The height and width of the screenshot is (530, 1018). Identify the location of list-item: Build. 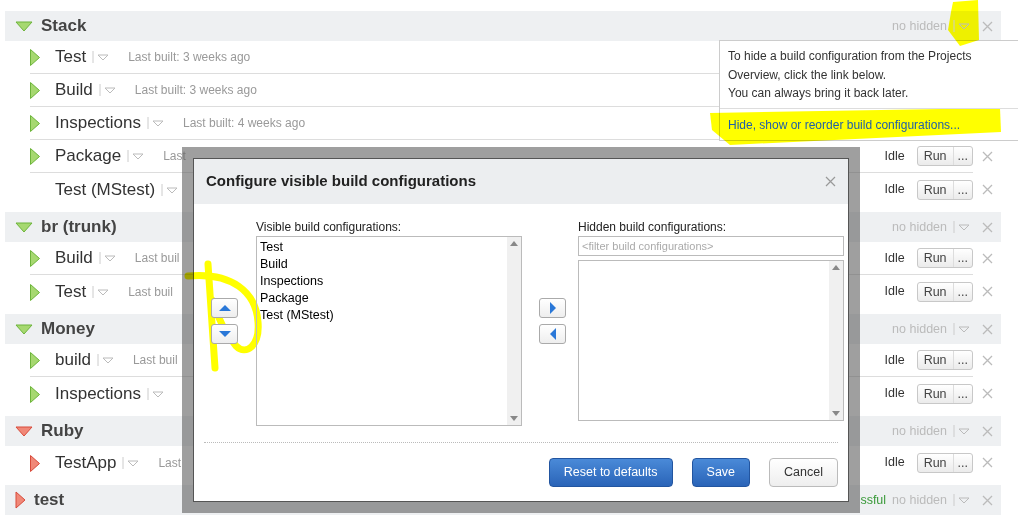
(382, 264).